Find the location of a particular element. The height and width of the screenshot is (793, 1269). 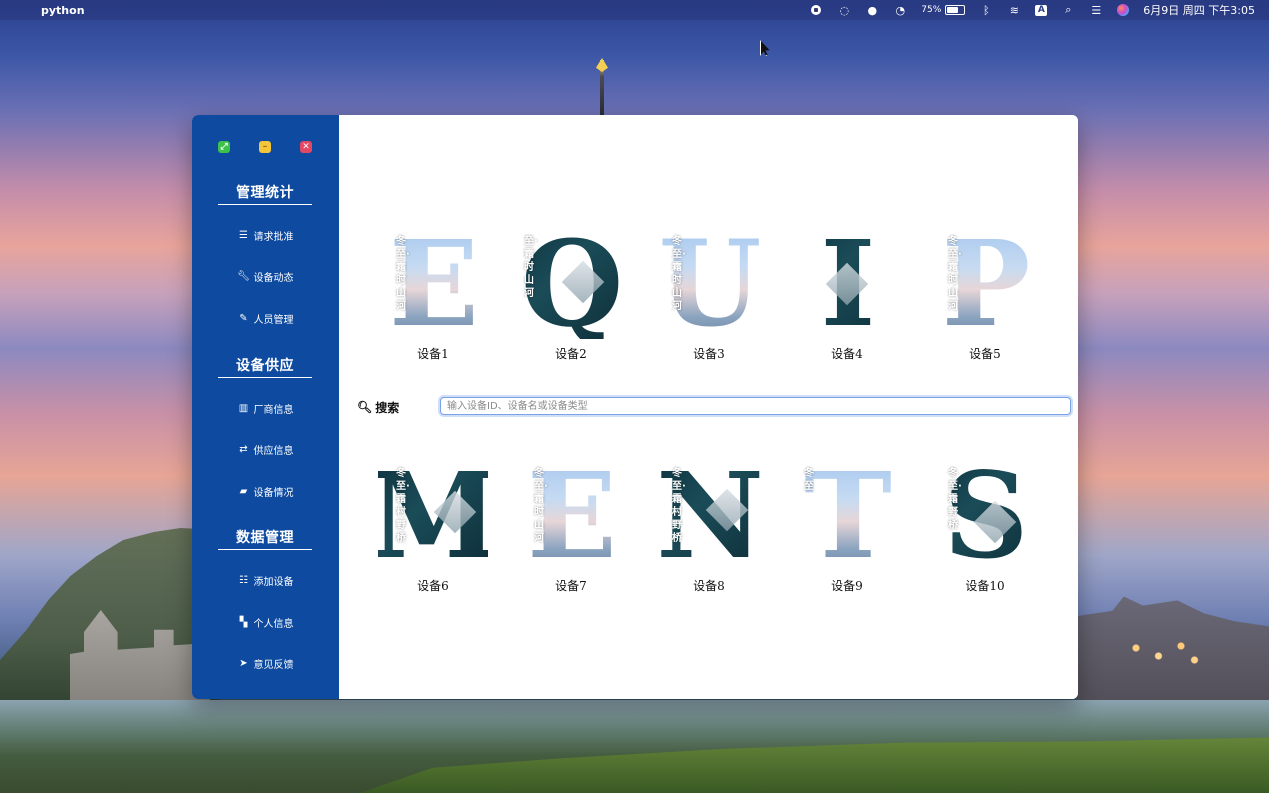

battery-indicator: 75% is located at coordinates (943, 10).